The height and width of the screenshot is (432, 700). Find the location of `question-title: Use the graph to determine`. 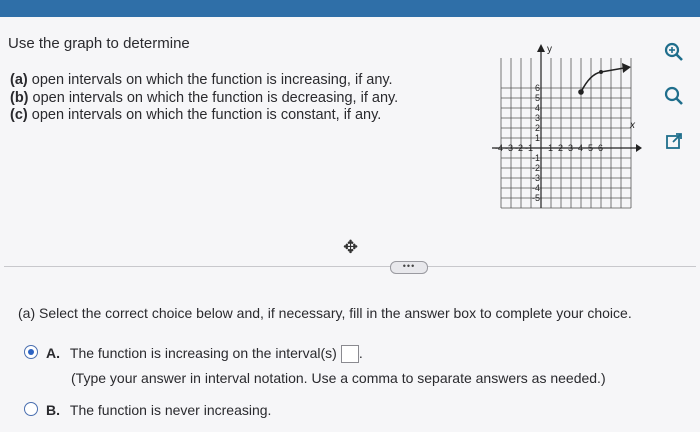

question-title: Use the graph to determine is located at coordinates (99, 43).